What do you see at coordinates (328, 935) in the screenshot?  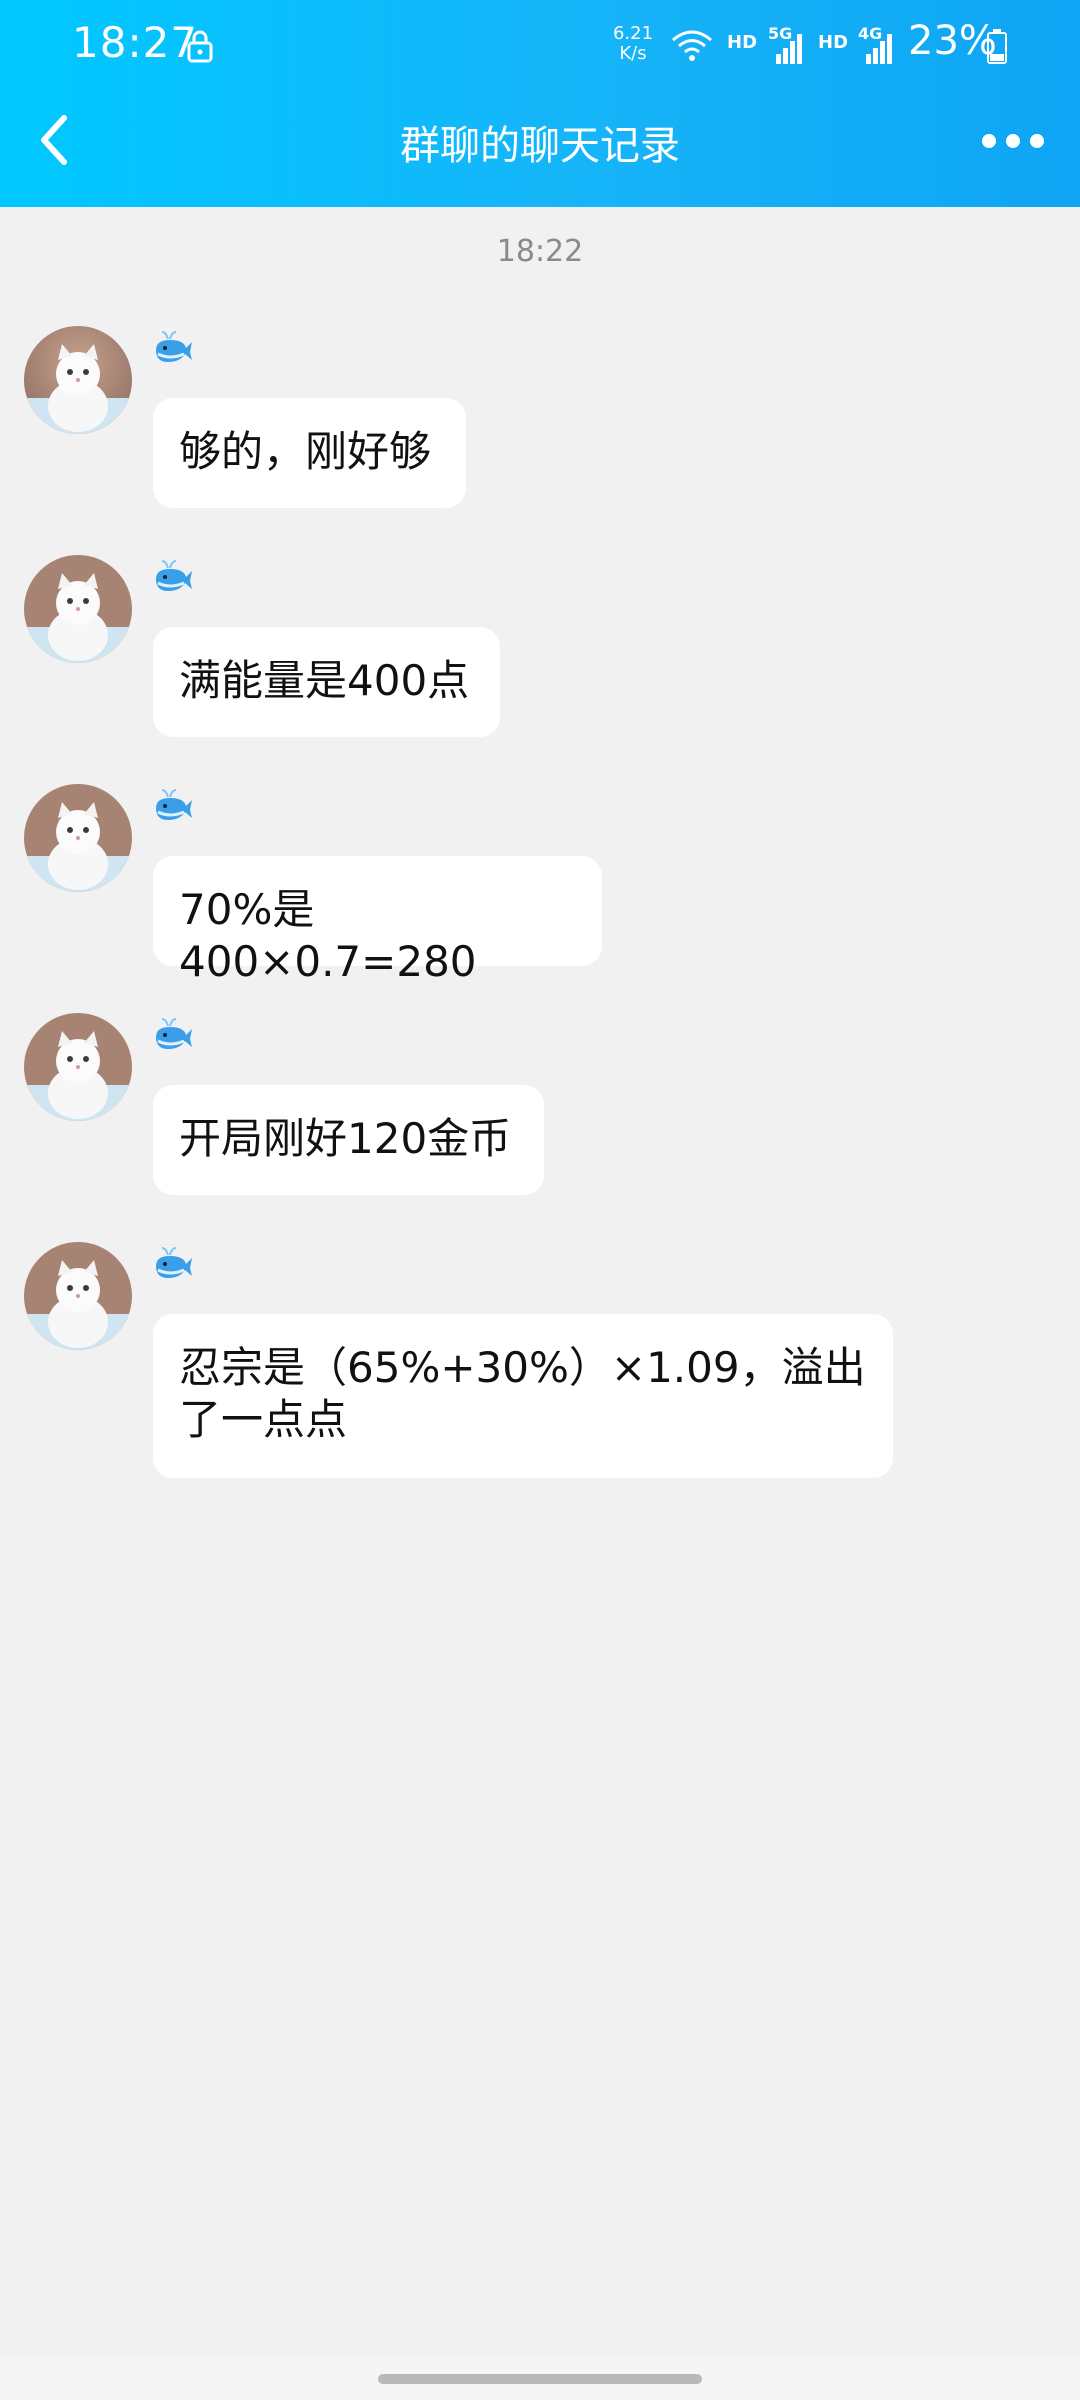 I see `message-text: 70%是400×0.7=280` at bounding box center [328, 935].